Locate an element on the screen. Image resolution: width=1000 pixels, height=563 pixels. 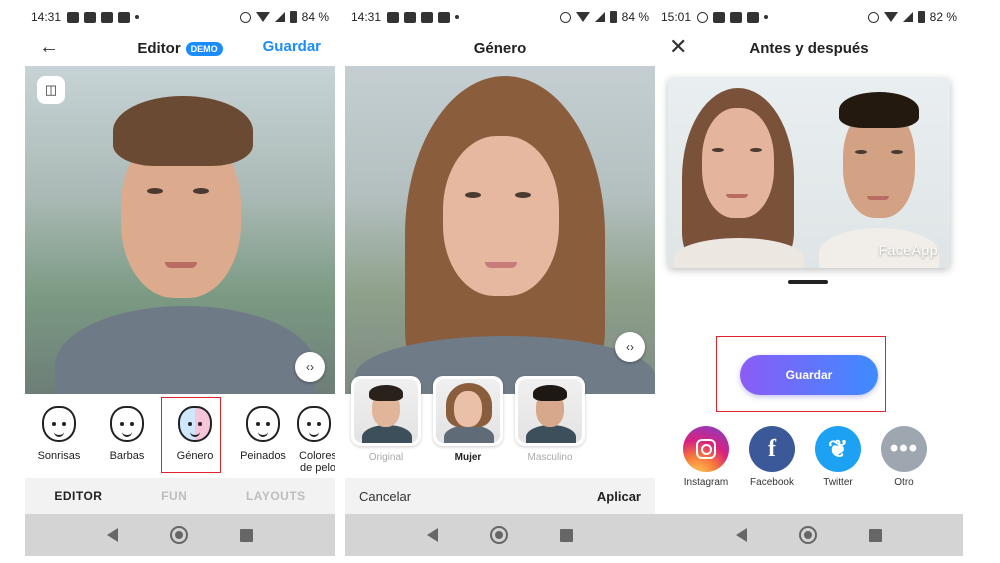
share-twitter: ❦ Twitter is located at coordinates (838, 457).